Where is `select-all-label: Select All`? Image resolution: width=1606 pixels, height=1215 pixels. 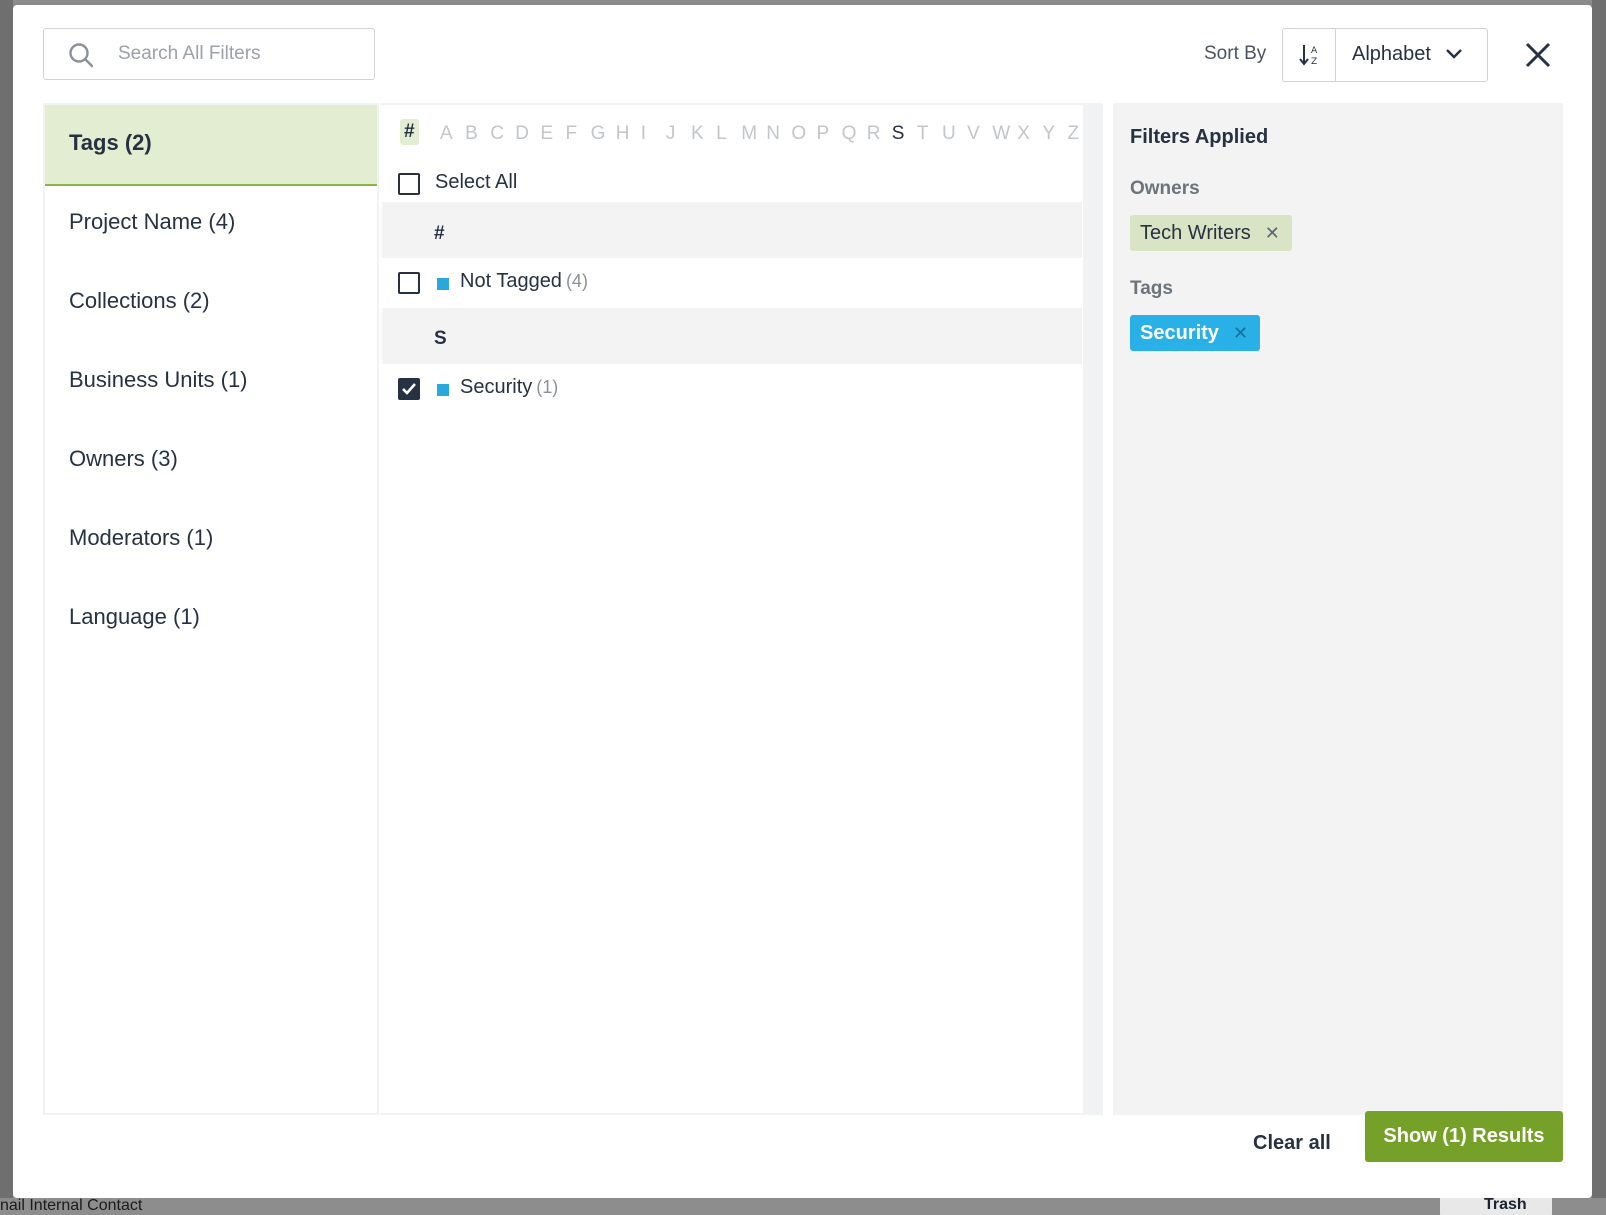
select-all-label: Select All is located at coordinates (476, 182).